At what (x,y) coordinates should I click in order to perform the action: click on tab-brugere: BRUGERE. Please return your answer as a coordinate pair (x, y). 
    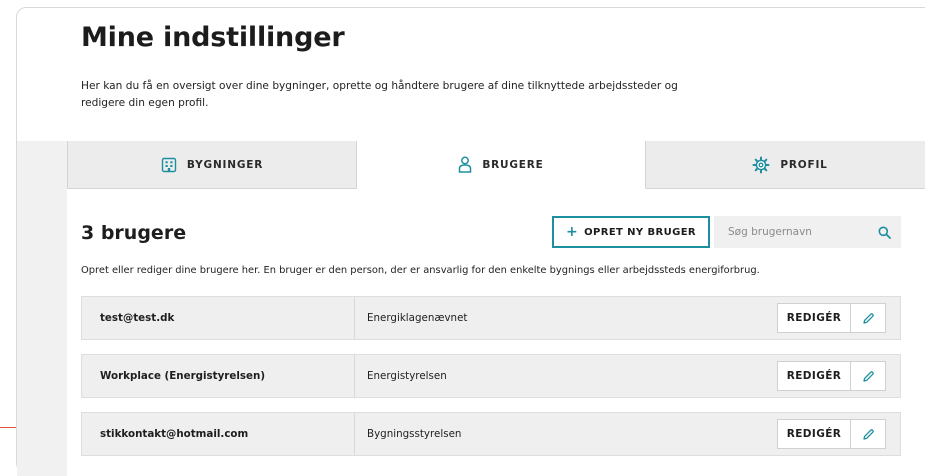
    Looking at the image, I should click on (501, 165).